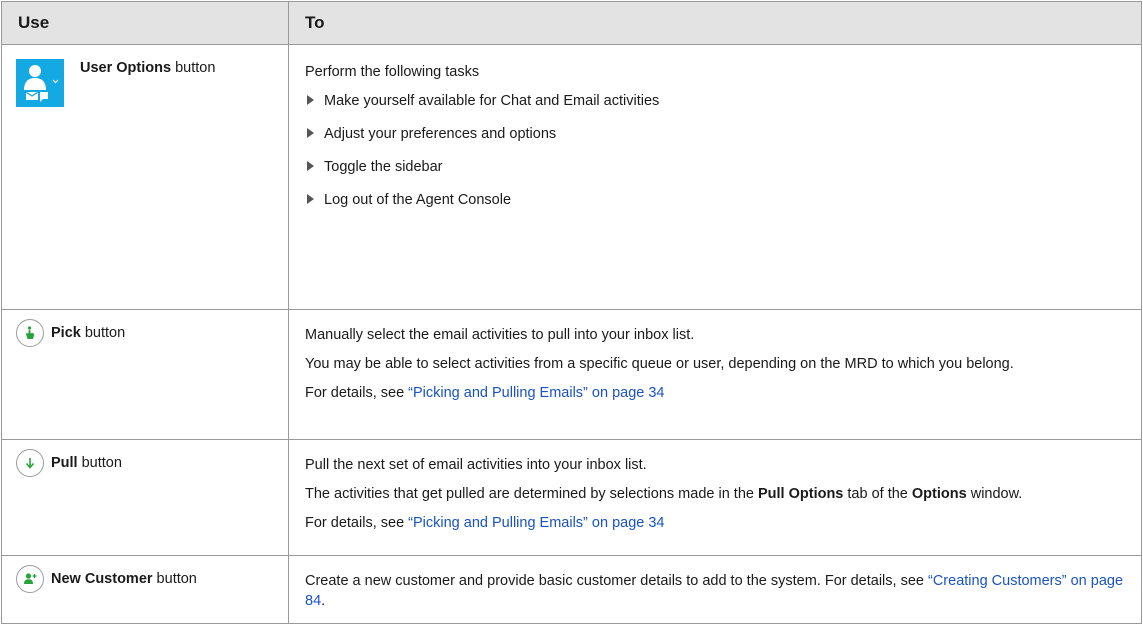 Image resolution: width=1143 pixels, height=624 pixels. Describe the element at coordinates (723, 167) in the screenshot. I see `list-item: Toggle the sidebar` at that location.